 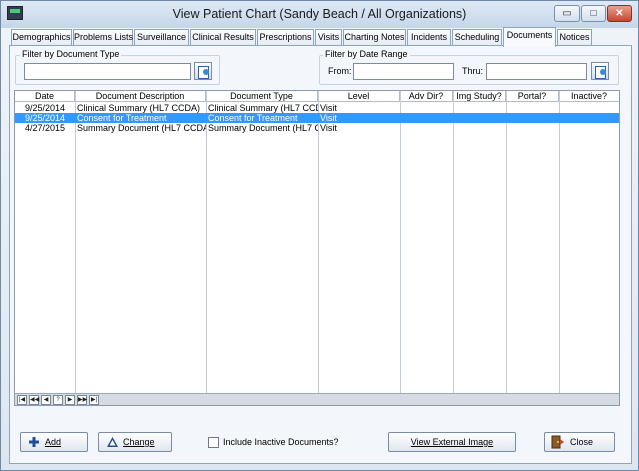 What do you see at coordinates (139, 442) in the screenshot?
I see `change-button-label: Change` at bounding box center [139, 442].